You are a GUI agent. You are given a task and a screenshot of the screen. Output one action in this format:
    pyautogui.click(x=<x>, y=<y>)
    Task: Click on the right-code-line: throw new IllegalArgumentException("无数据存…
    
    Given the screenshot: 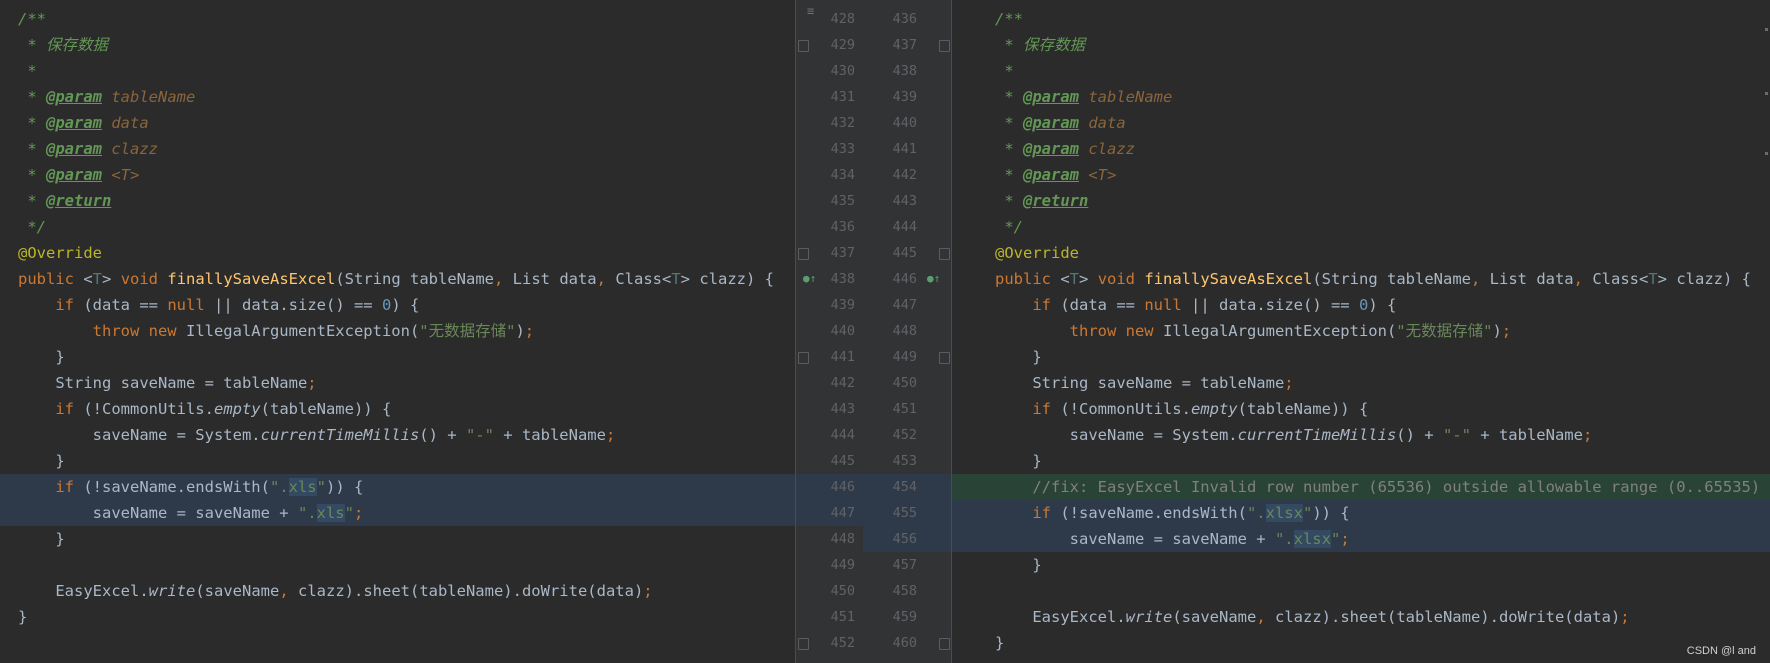 What is the action you would take?
    pyautogui.click(x=1361, y=331)
    